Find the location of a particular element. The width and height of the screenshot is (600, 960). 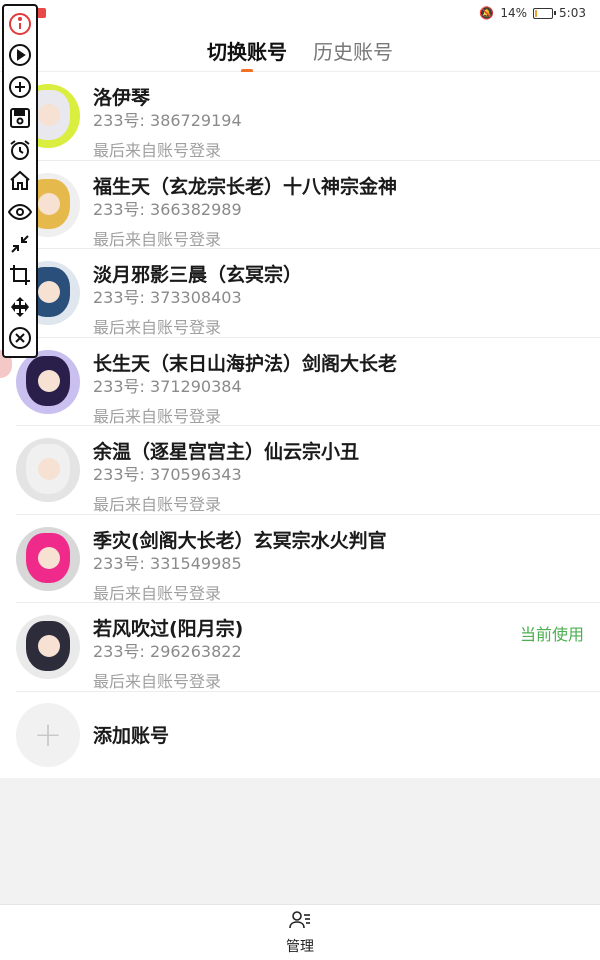

current-account-badge: 当前使用 is located at coordinates (551, 634).